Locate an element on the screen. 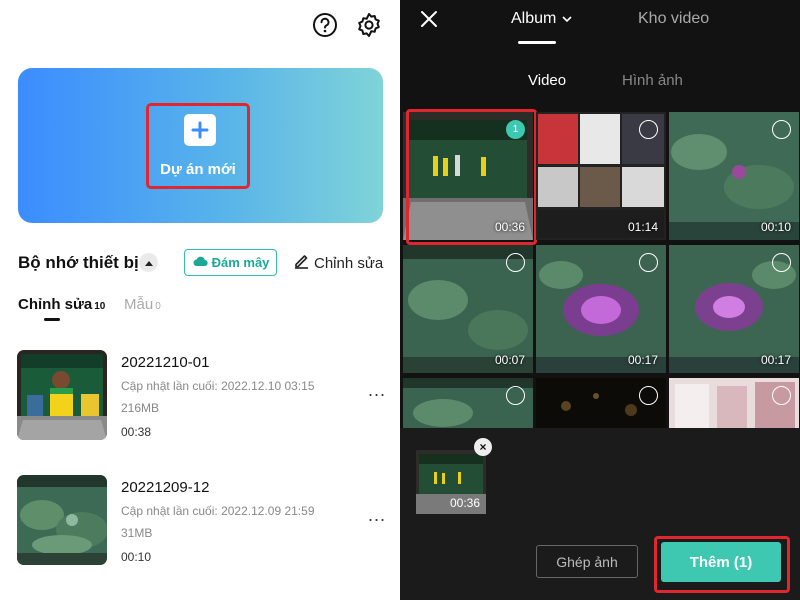 The width and height of the screenshot is (800, 600). caret-up-icon is located at coordinates (148, 262).